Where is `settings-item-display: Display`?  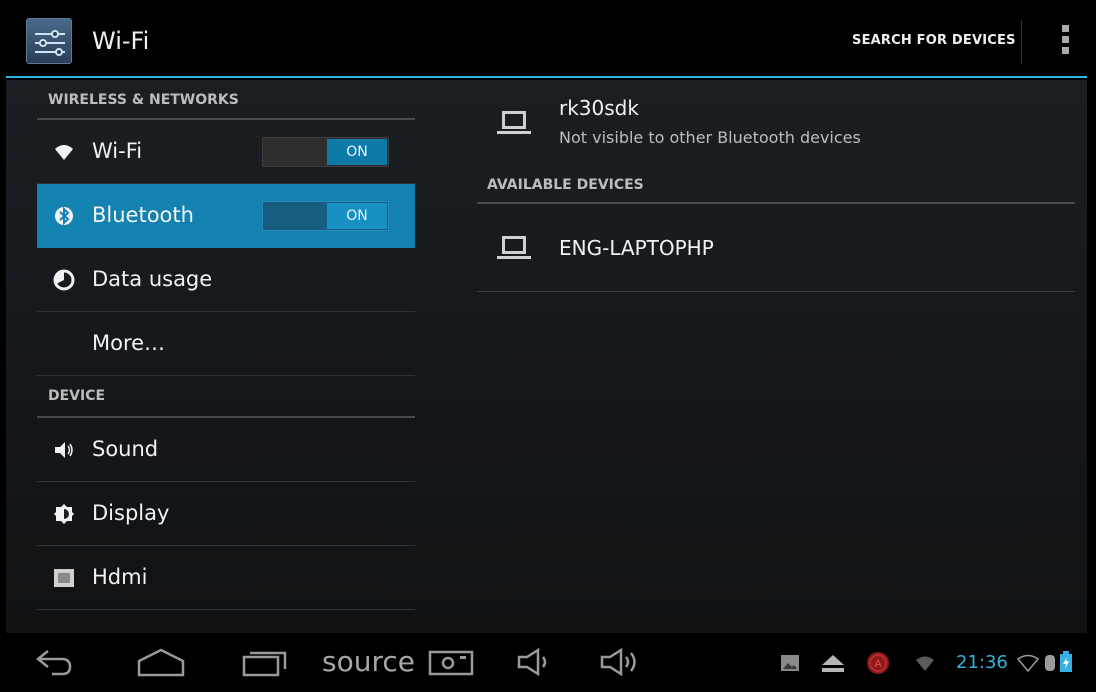 settings-item-display: Display is located at coordinates (226, 514).